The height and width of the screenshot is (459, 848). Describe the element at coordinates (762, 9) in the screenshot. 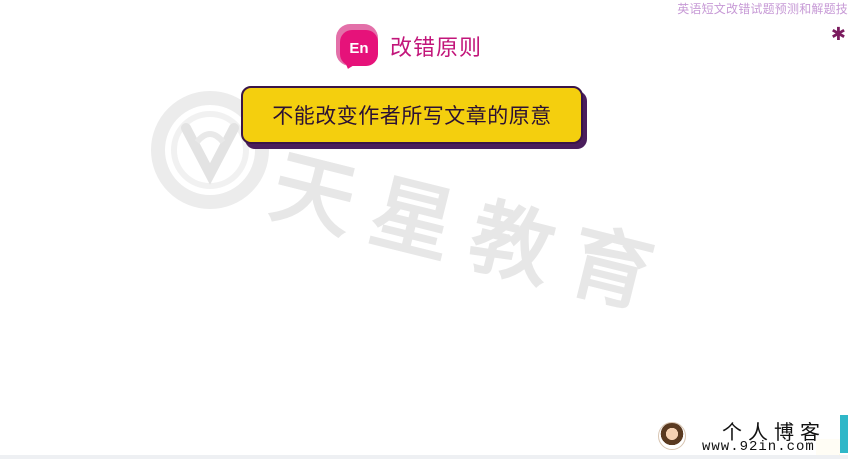

I see `top-right-title: 英语短文改错试题预测和解题技` at that location.